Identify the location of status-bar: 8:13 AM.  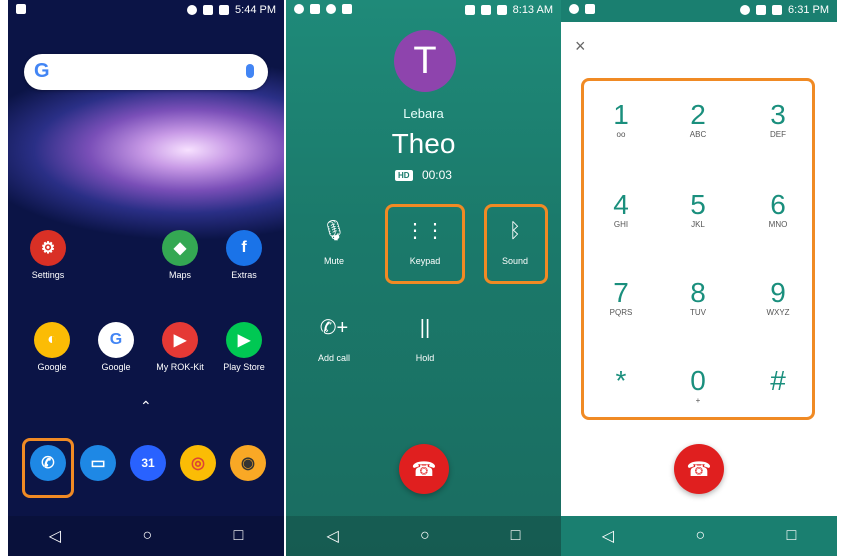
(423, 11).